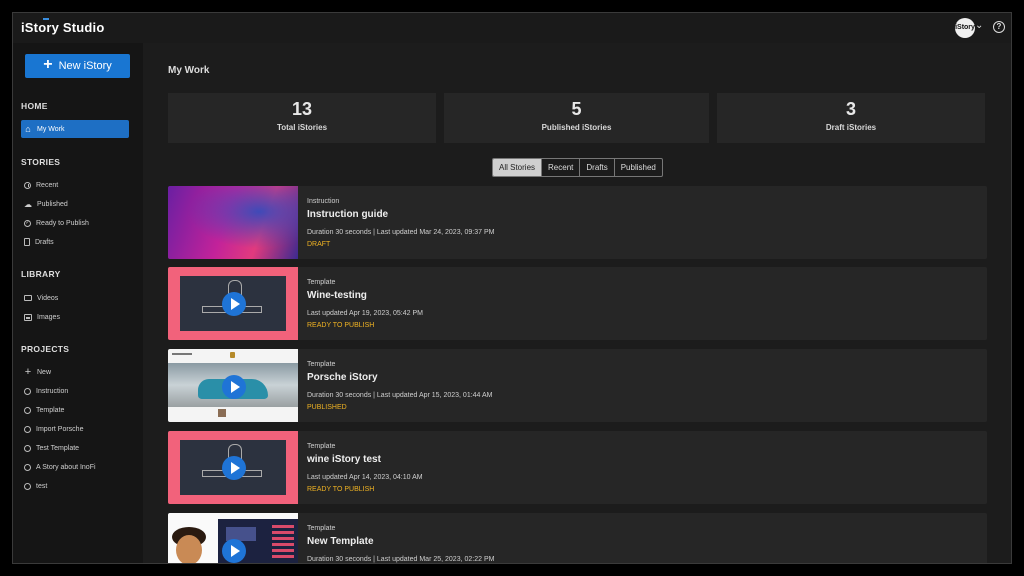  Describe the element at coordinates (60, 429) in the screenshot. I see `sidebar-item-label: Import Porsche` at that location.